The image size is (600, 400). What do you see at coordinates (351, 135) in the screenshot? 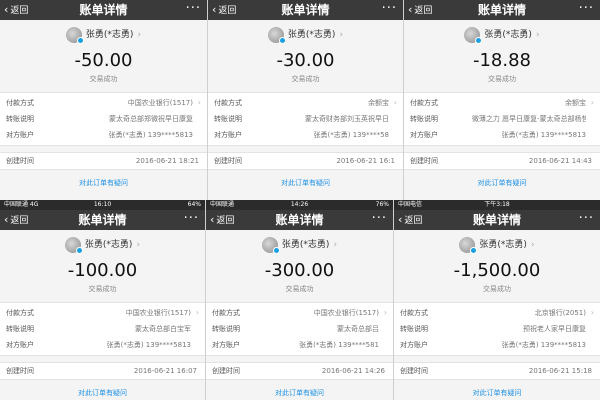
I see `account-value: 张勇(*志勇) 139****58` at bounding box center [351, 135].